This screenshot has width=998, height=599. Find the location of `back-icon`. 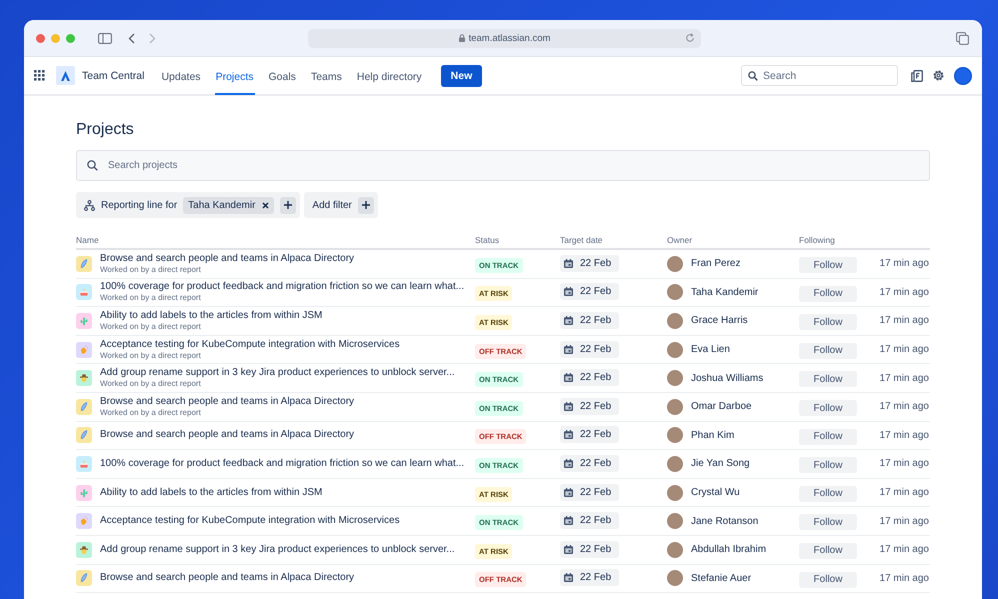

back-icon is located at coordinates (131, 38).